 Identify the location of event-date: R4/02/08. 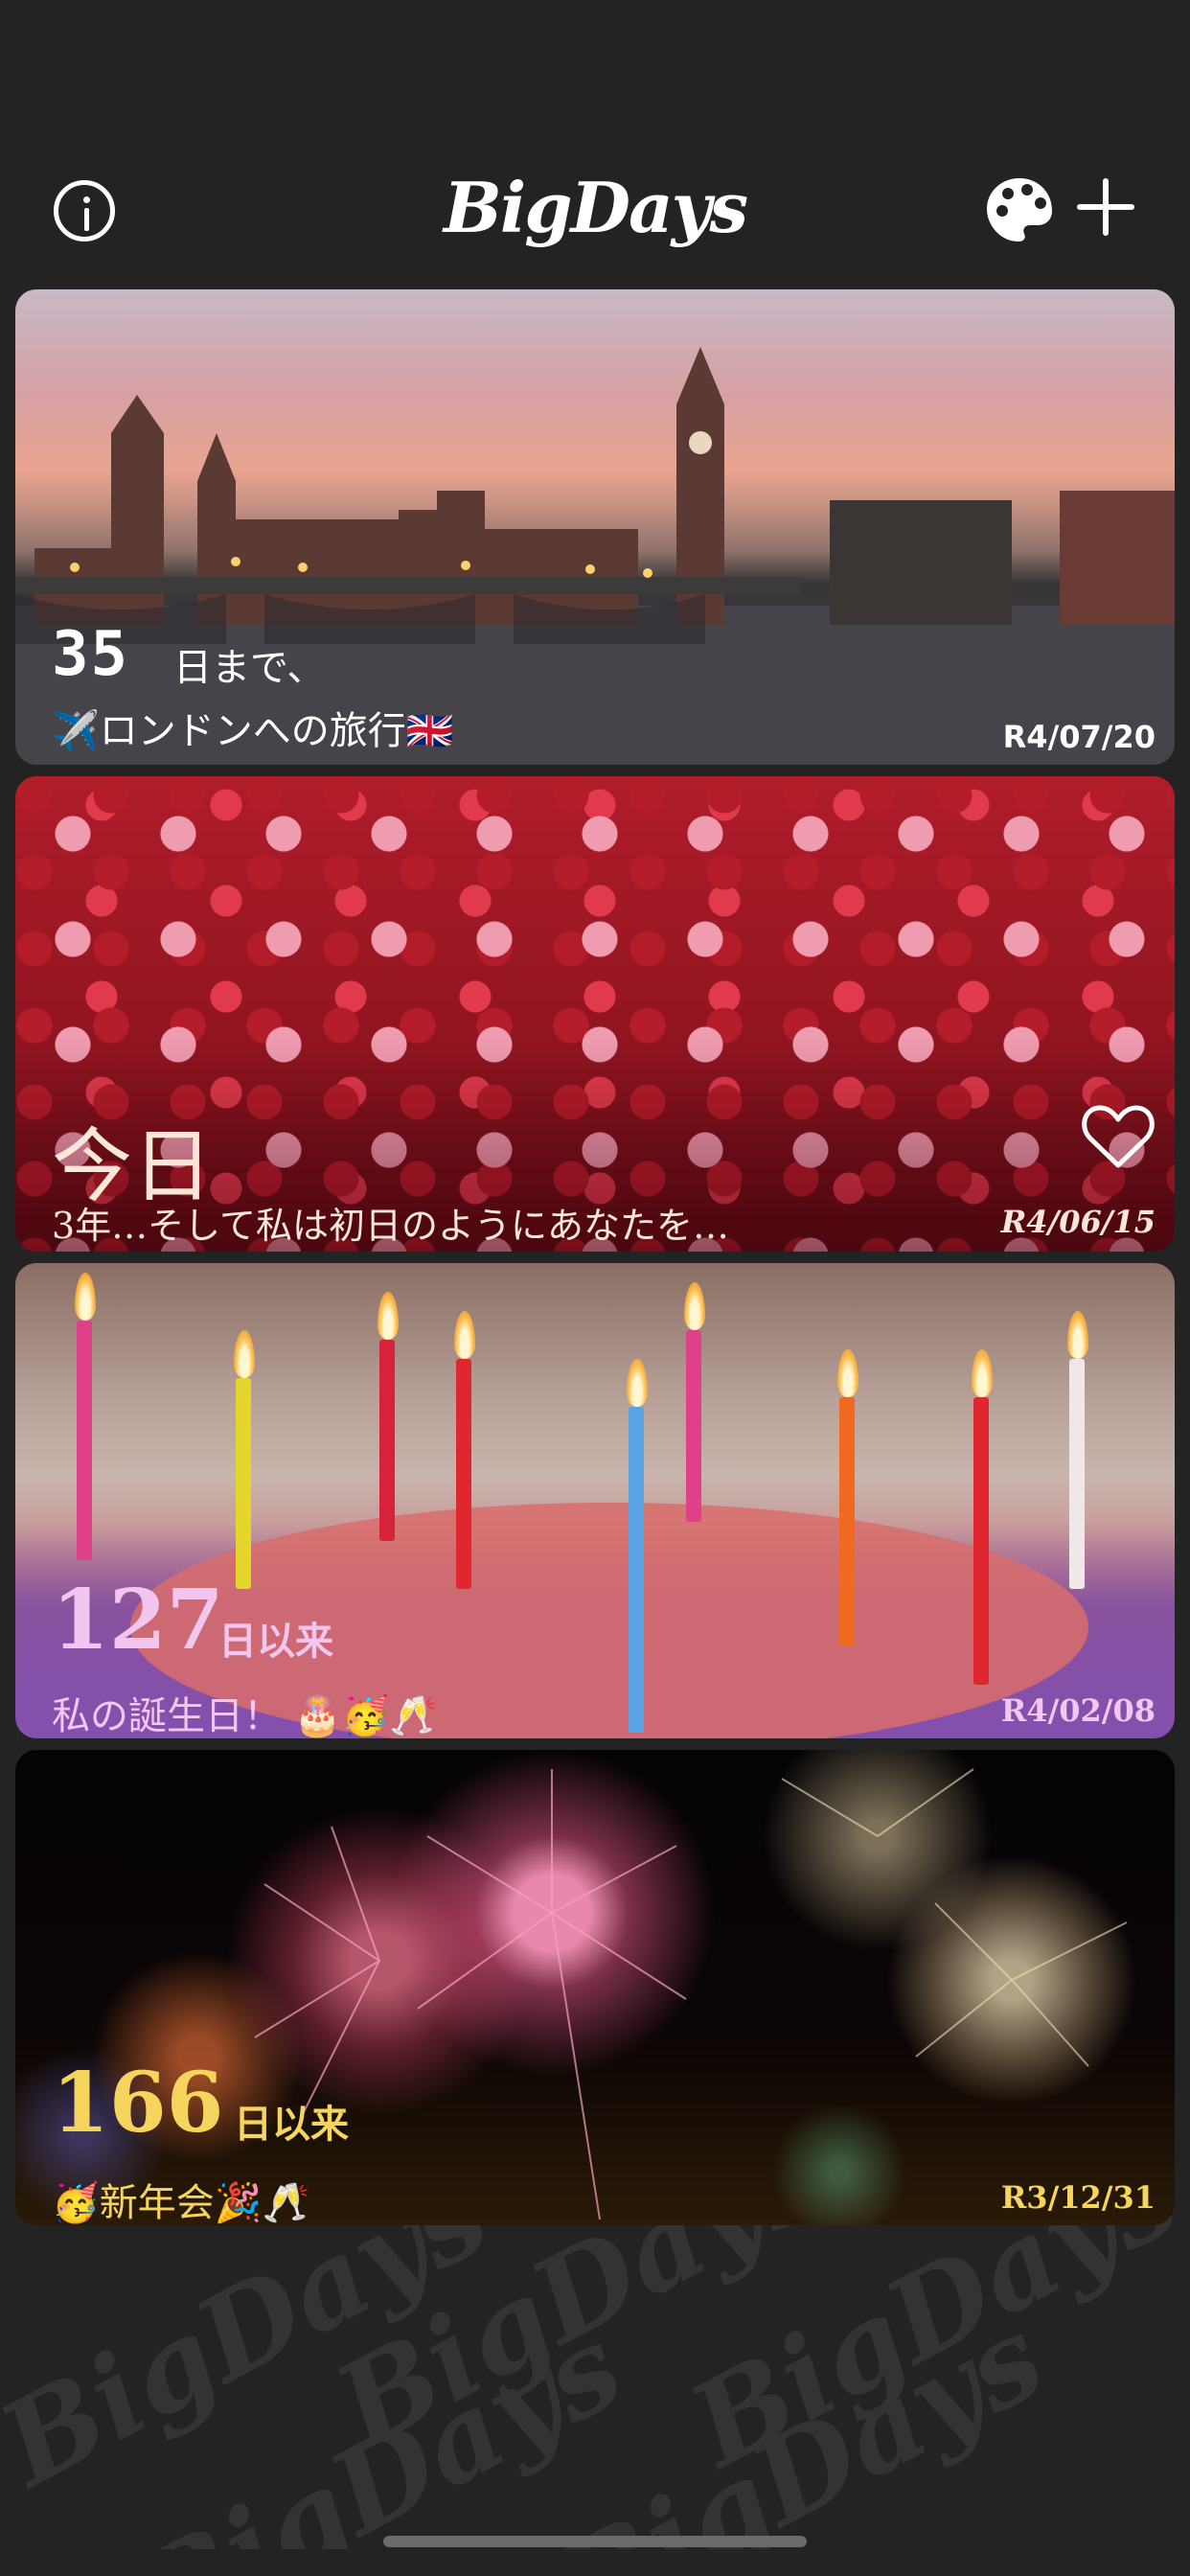
(1078, 1710).